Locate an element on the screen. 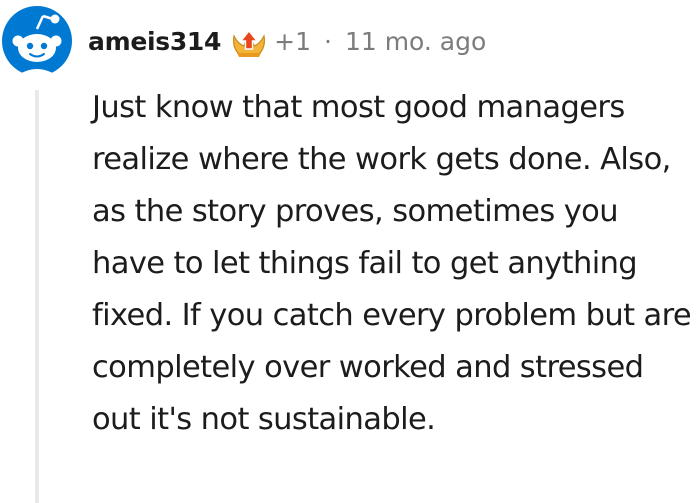 The image size is (700, 503). username-link: ameis314 is located at coordinates (154, 41).